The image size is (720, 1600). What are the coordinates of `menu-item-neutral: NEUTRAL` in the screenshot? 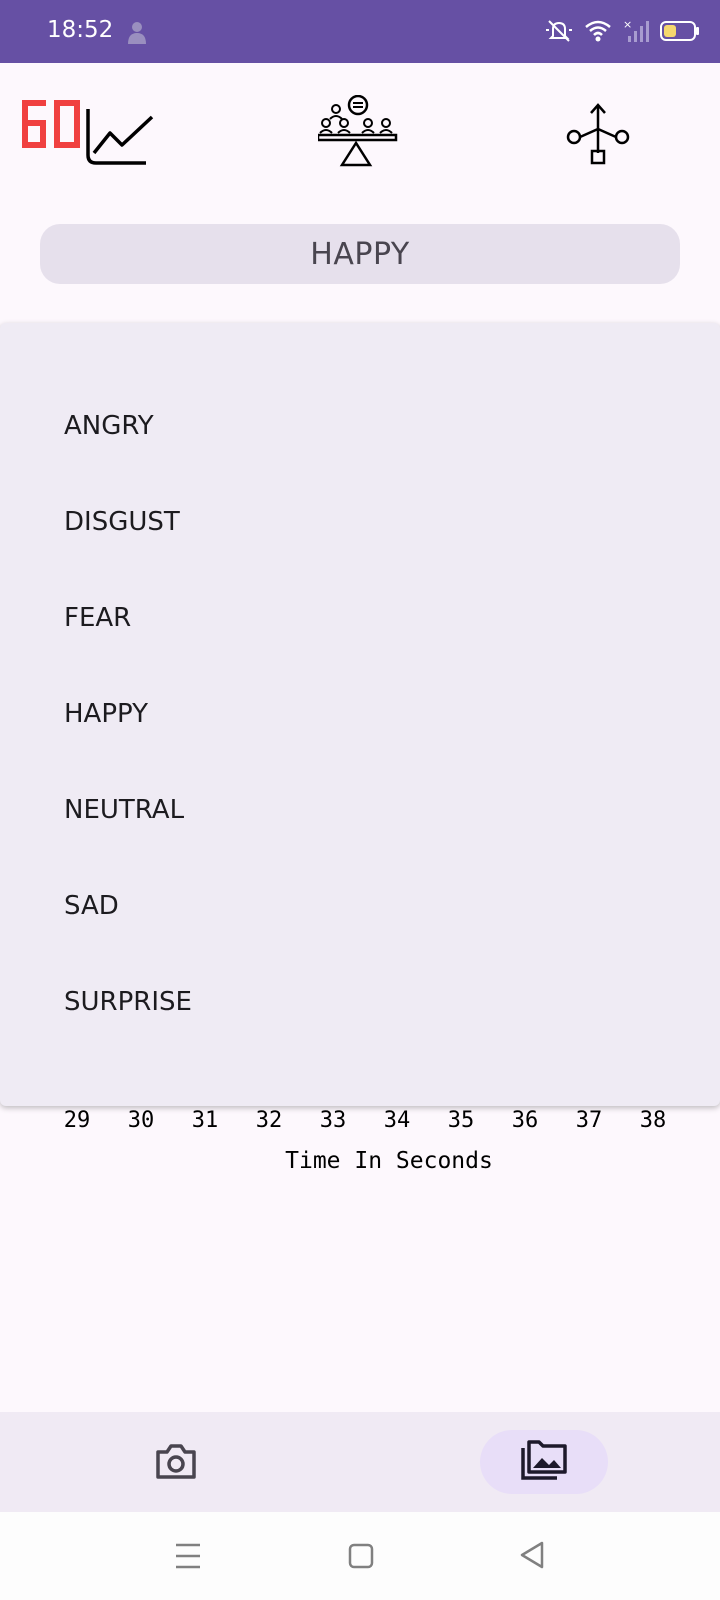 It's located at (364, 810).